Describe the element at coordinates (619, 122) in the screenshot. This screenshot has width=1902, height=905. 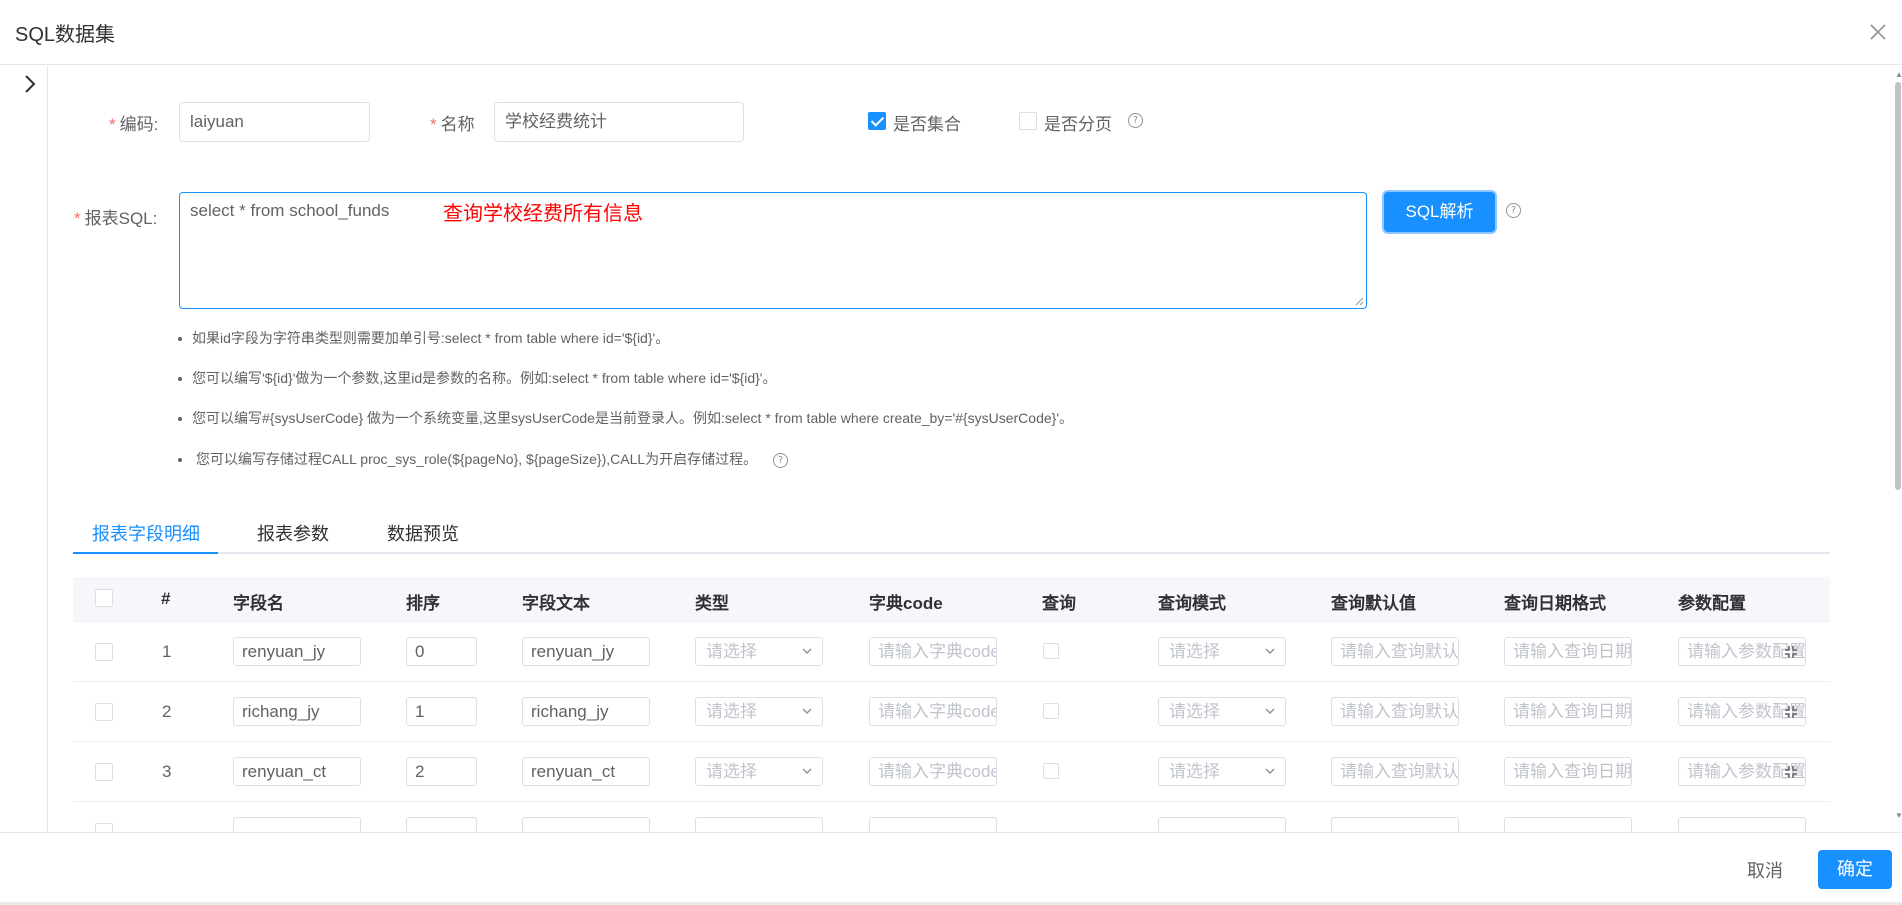
I see `name-input: 学校经费统计` at that location.